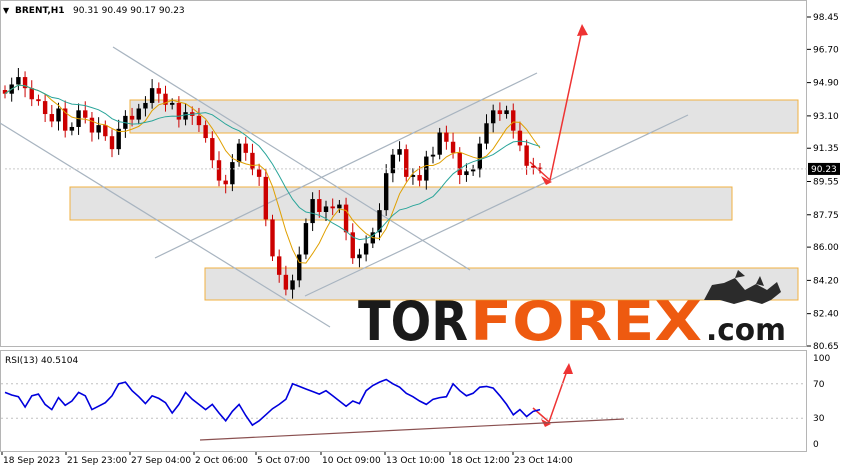 The height and width of the screenshot is (475, 846). What do you see at coordinates (826, 281) in the screenshot?
I see `y-tick-label: 84.20` at bounding box center [826, 281].